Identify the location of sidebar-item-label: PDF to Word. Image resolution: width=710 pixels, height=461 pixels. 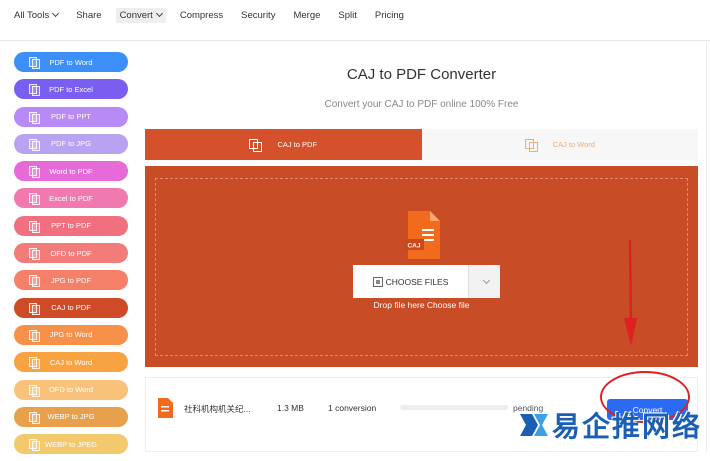
(71, 62).